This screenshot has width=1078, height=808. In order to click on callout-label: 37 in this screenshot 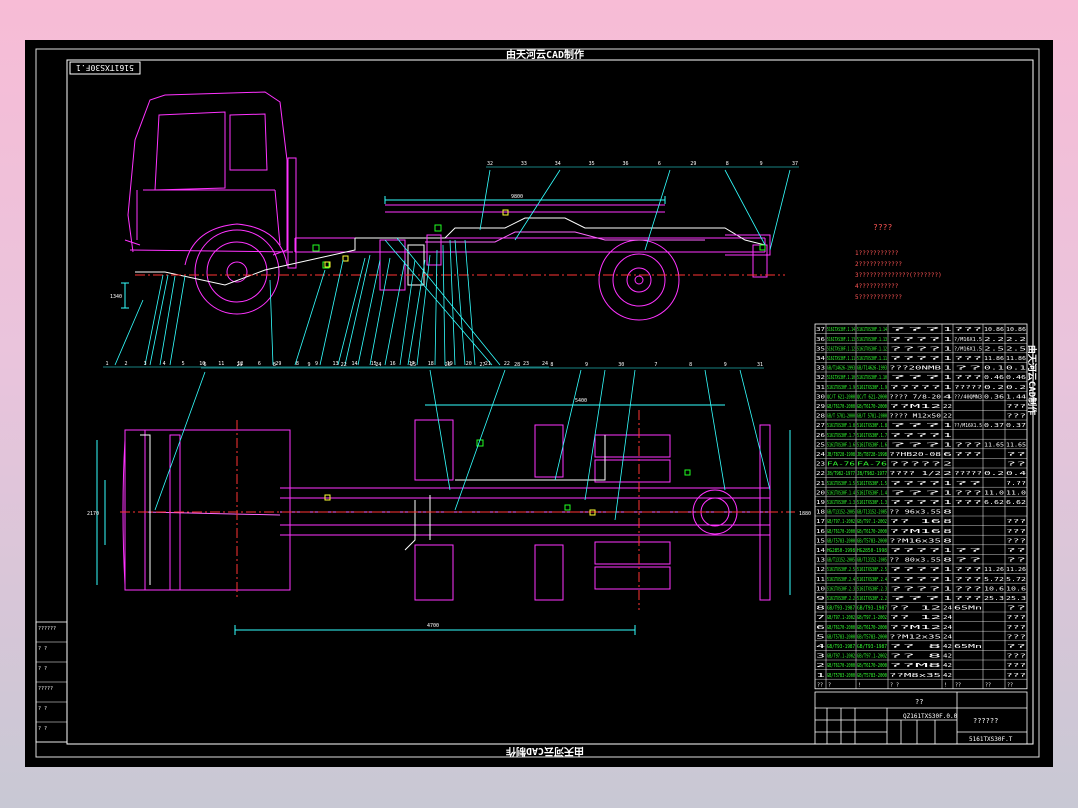, I will do `click(795, 164)`.